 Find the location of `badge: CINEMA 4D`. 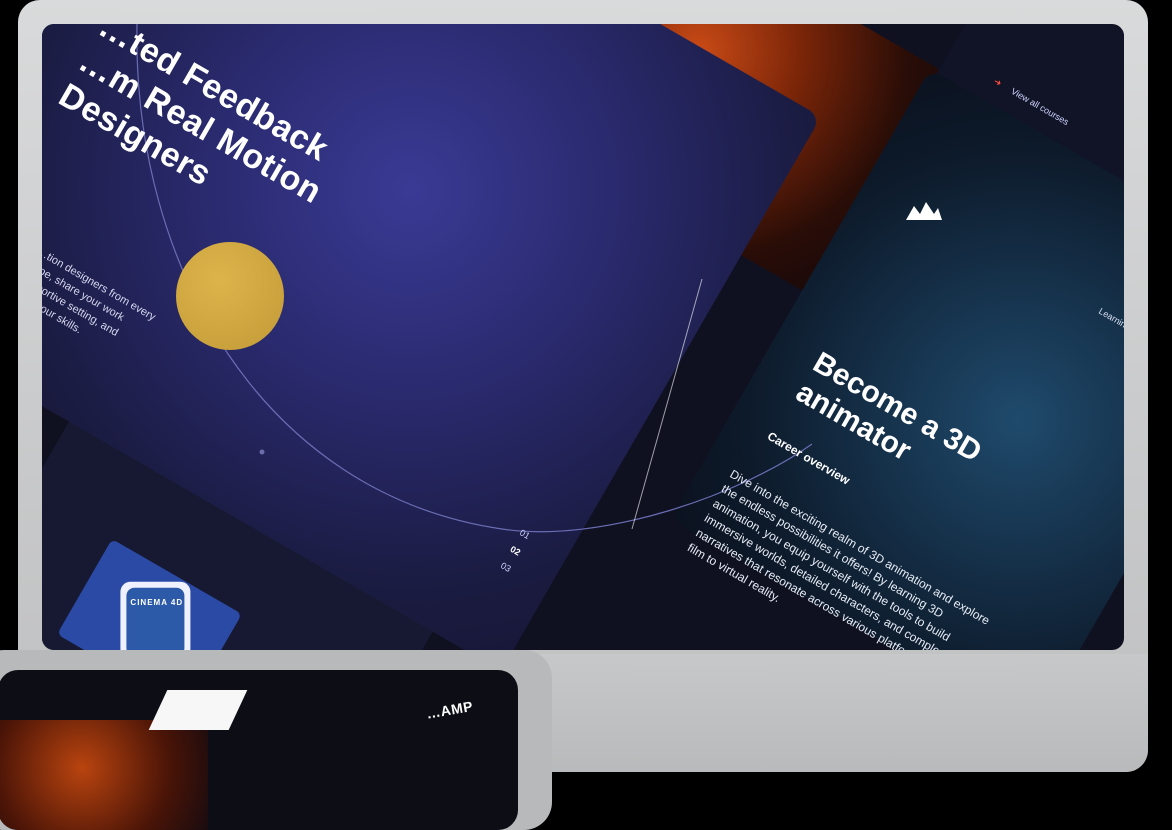

badge: CINEMA 4D is located at coordinates (155, 615).